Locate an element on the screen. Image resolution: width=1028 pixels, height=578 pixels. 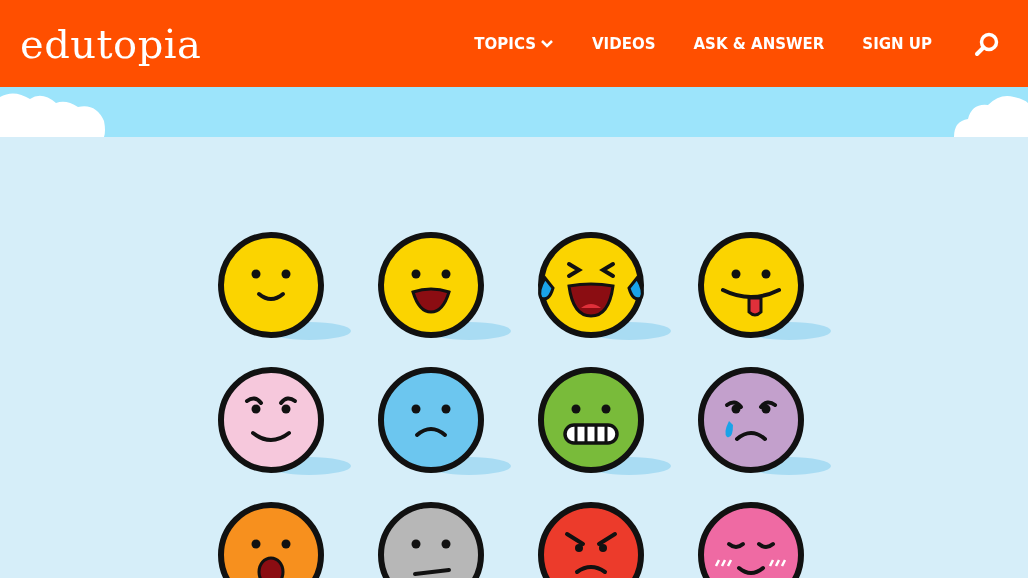
nav-link: SIGN UP is located at coordinates (897, 43).